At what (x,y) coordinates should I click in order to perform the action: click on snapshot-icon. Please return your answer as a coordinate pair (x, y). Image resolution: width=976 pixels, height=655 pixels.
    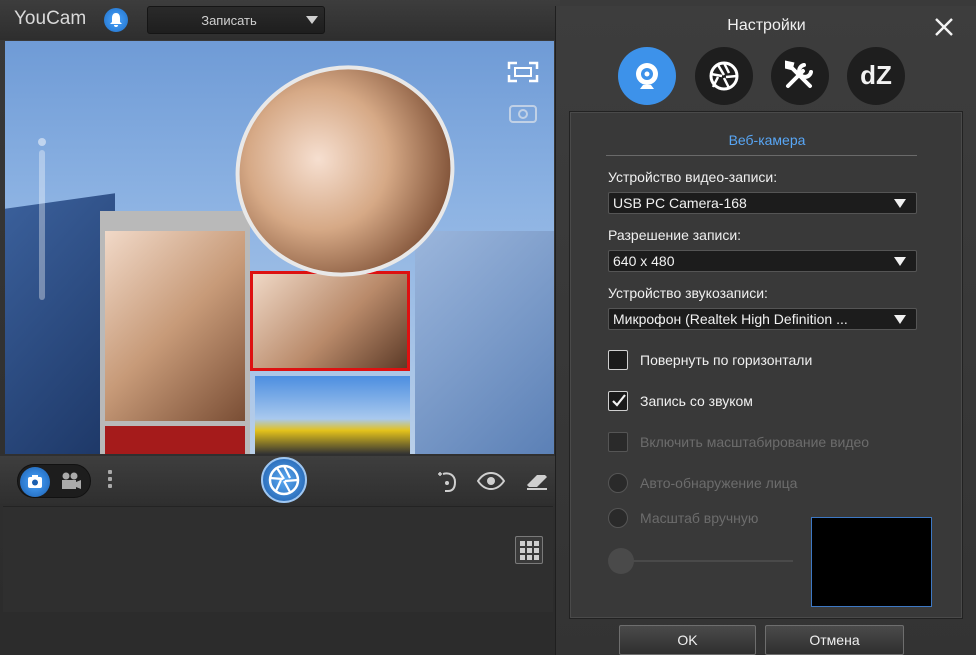
    Looking at the image, I should click on (523, 112).